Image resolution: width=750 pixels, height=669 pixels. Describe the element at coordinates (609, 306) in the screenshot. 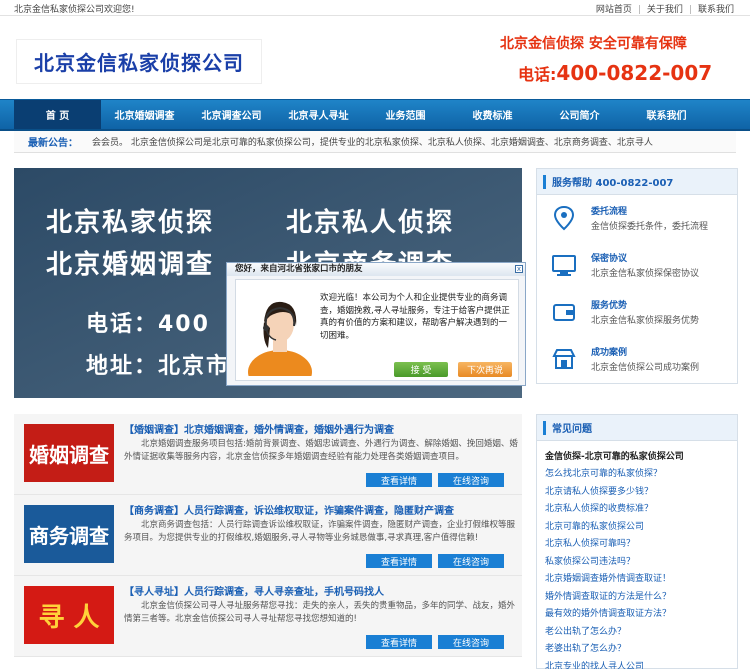

I see `sidebar-item-title: 服务优势` at that location.